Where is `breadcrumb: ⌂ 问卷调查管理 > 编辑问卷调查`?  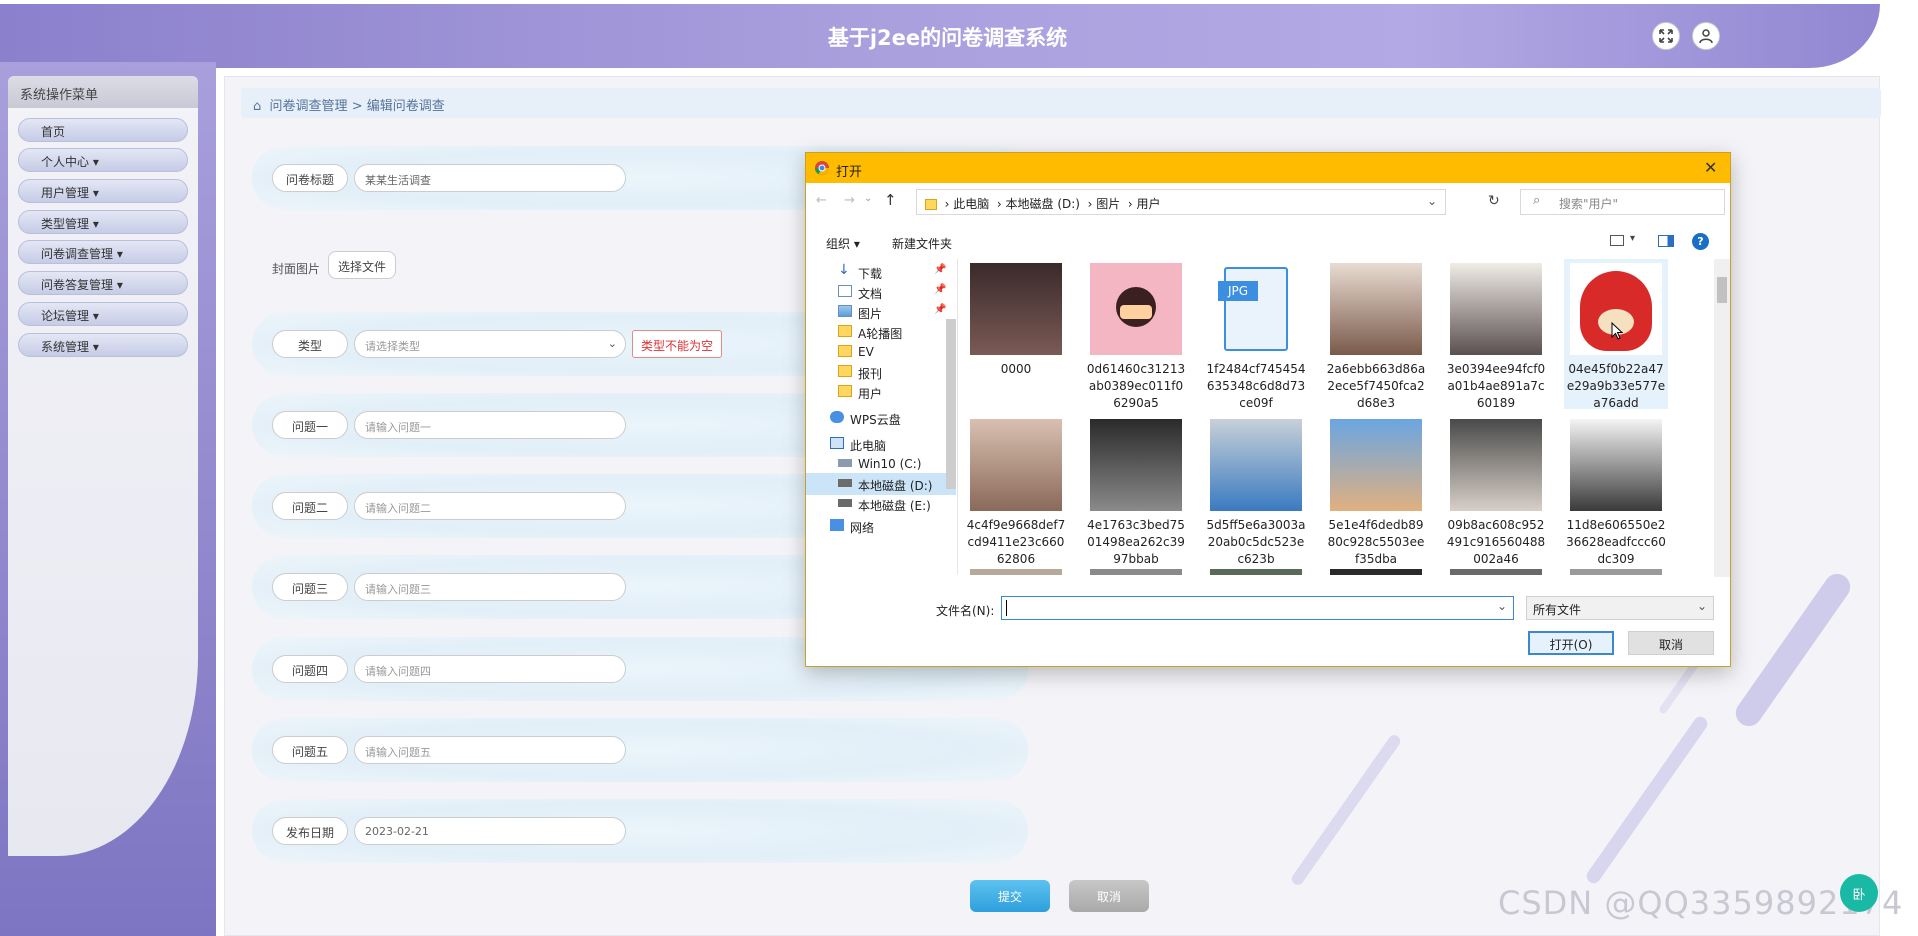
breadcrumb: ⌂ 问卷调查管理 > 编辑问卷调查 is located at coordinates (1061, 103).